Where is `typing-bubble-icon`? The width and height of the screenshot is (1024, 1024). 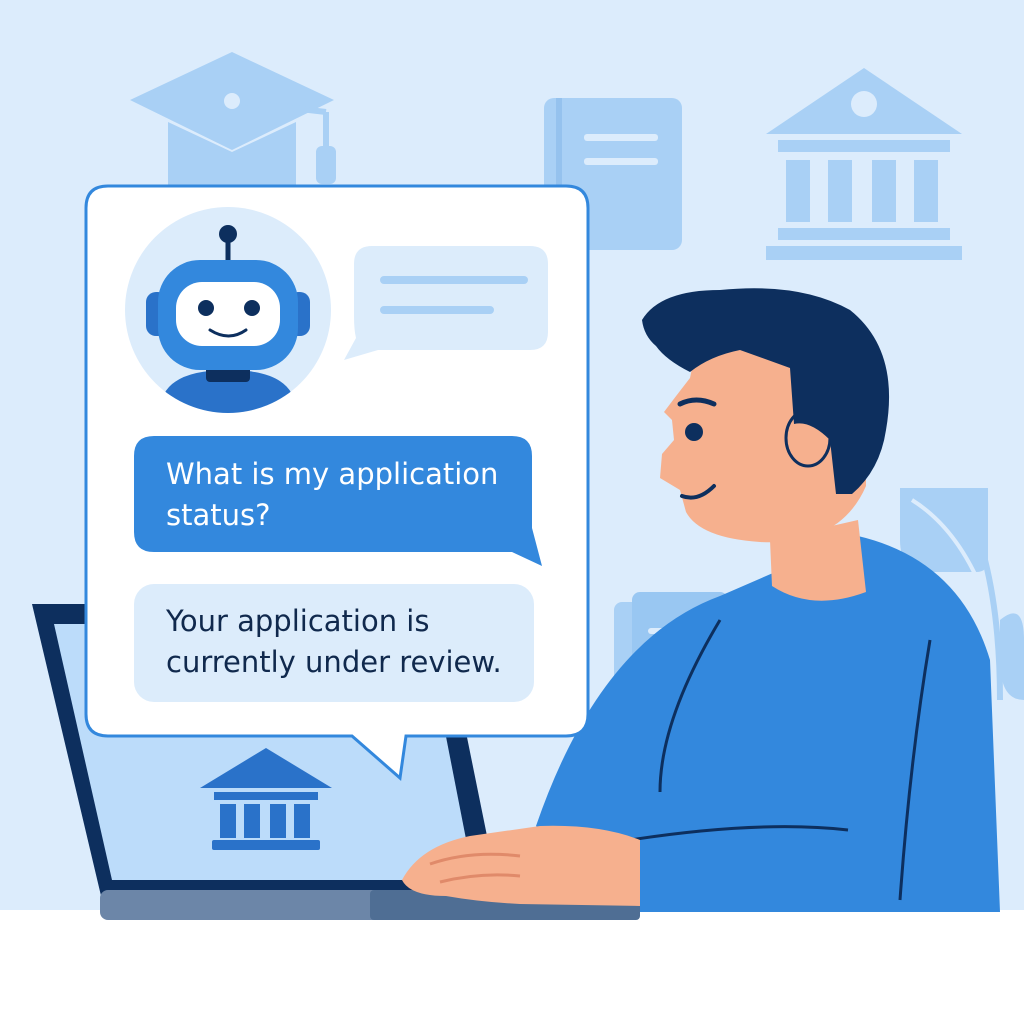 typing-bubble-icon is located at coordinates (446, 303).